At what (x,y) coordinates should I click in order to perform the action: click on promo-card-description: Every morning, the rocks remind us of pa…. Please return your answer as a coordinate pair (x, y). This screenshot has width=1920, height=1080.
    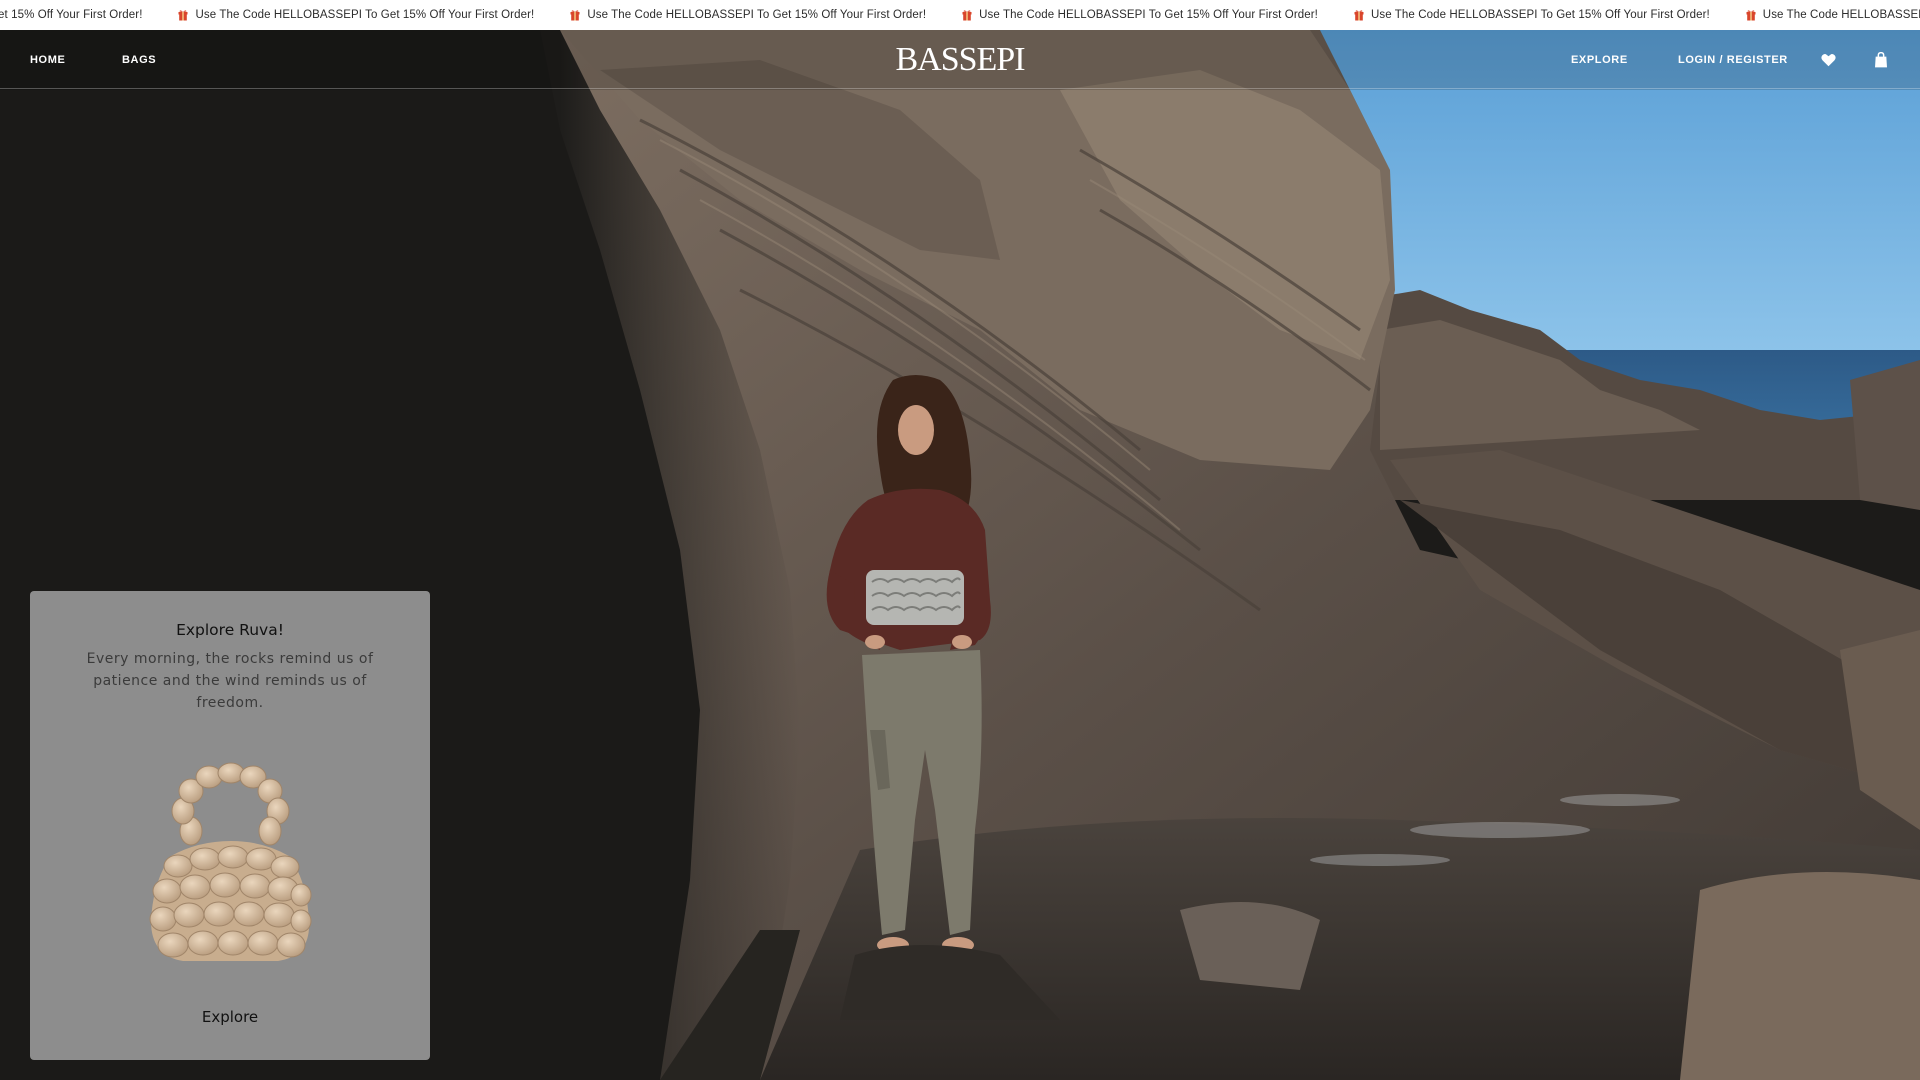
    Looking at the image, I should click on (230, 681).